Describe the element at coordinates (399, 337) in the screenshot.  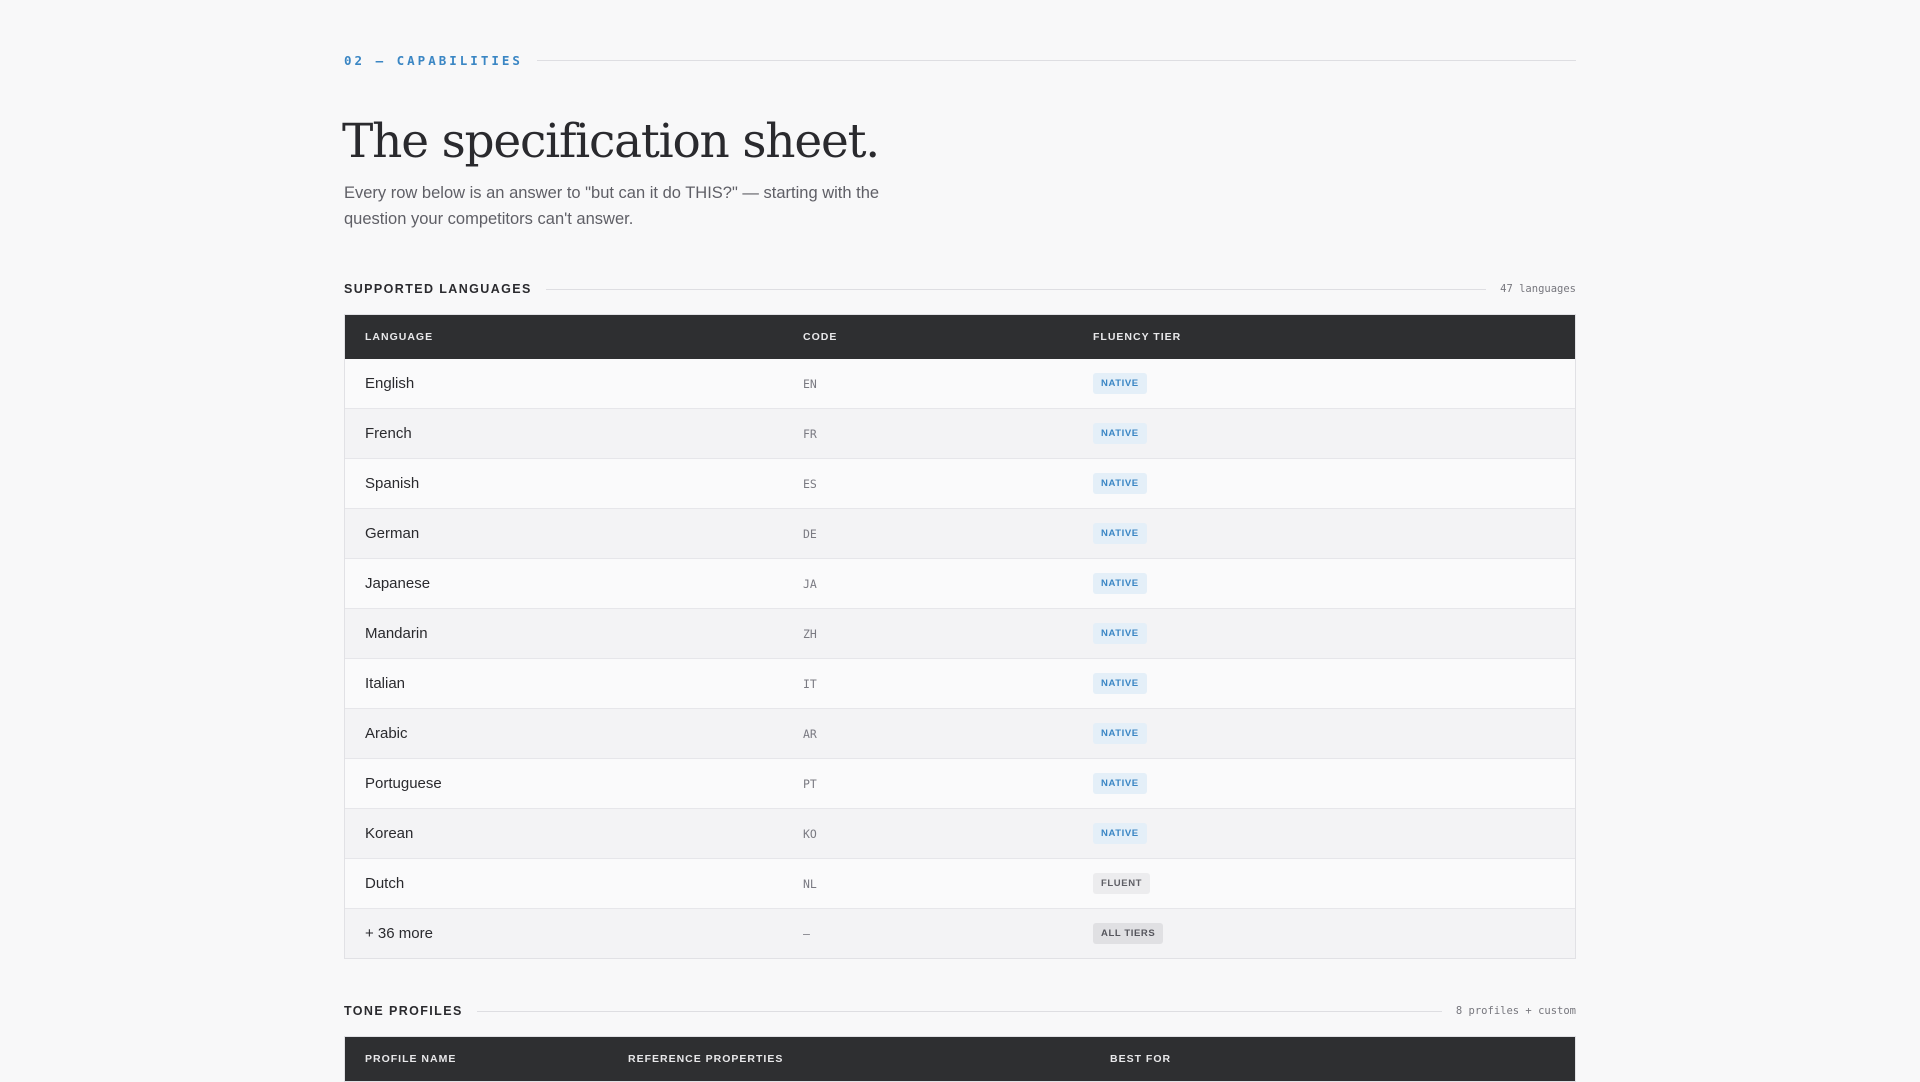
I see `column-header-language: LANGUAGE` at that location.